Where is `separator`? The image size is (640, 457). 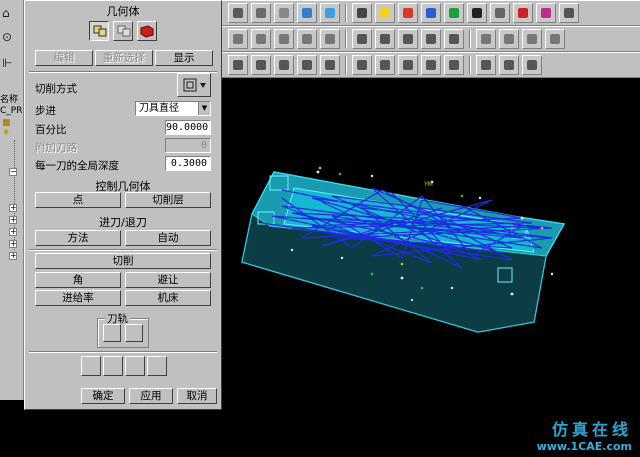
separator is located at coordinates (123, 352).